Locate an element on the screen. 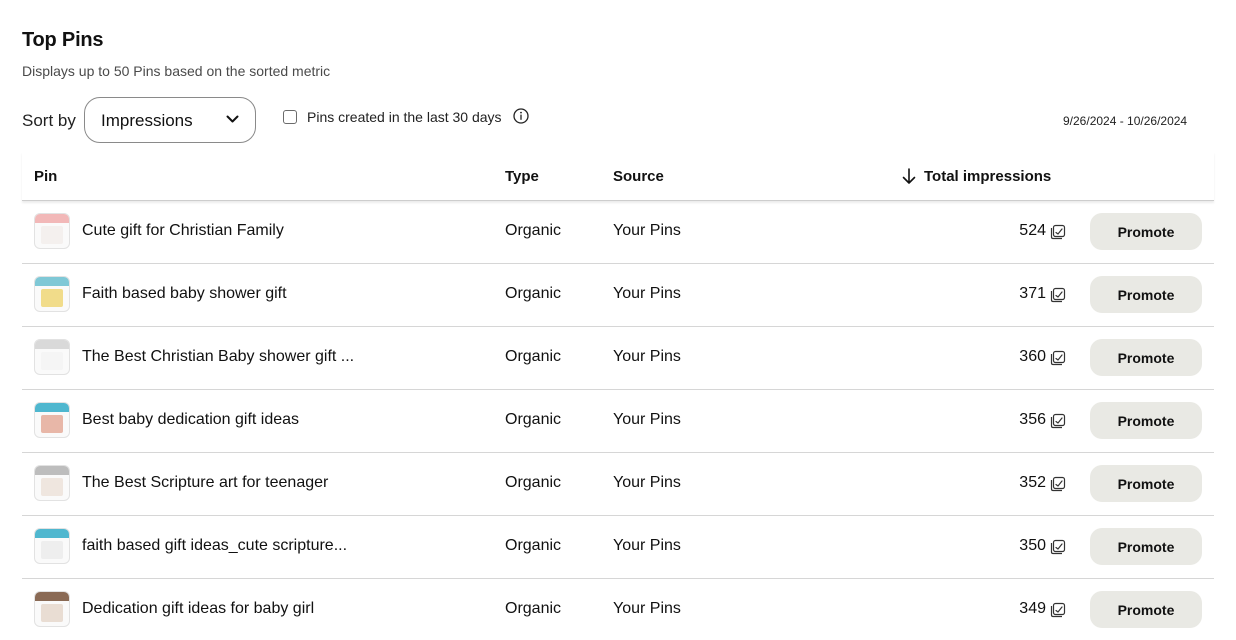 The image size is (1236, 640). column-header-total-label: Total impressions is located at coordinates (988, 176).